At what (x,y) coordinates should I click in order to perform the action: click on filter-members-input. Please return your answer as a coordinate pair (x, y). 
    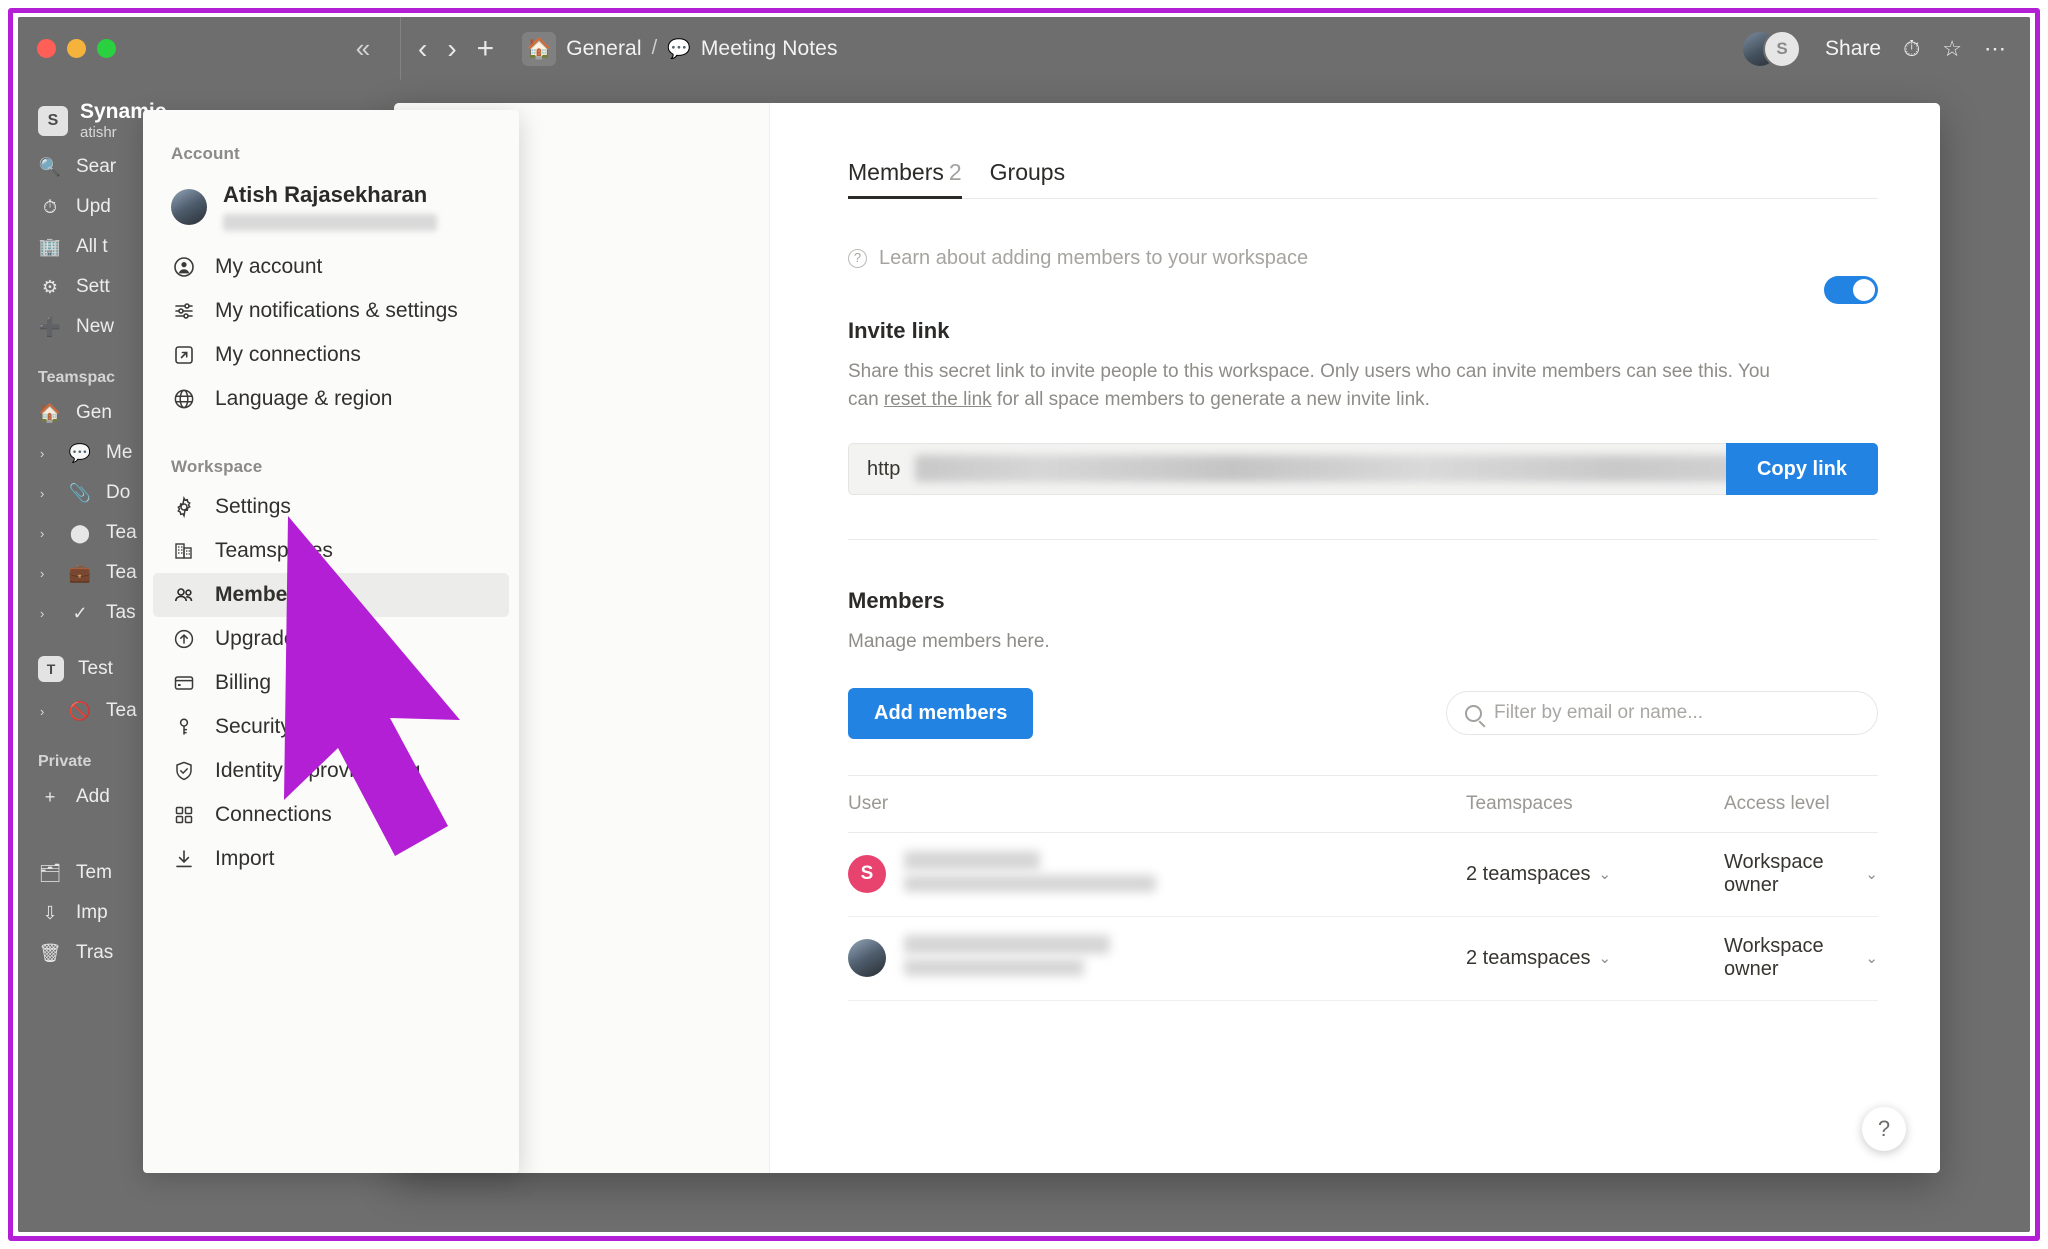
    Looking at the image, I should click on (1676, 713).